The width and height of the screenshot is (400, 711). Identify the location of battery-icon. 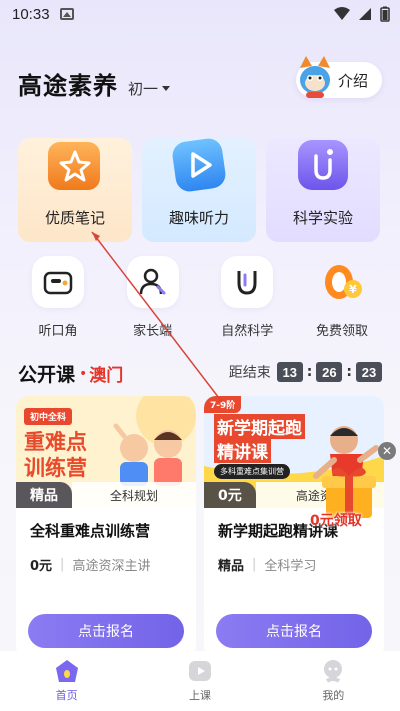
(385, 14).